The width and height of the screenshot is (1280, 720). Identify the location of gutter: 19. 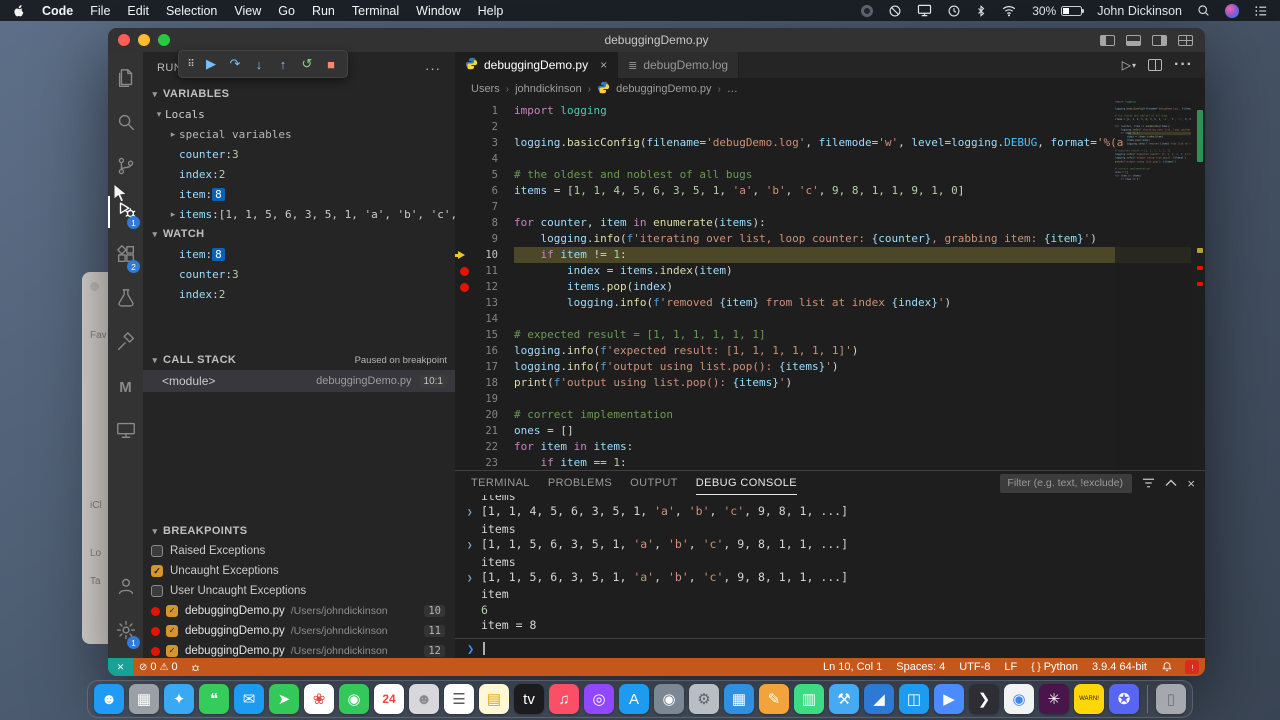
(484, 399).